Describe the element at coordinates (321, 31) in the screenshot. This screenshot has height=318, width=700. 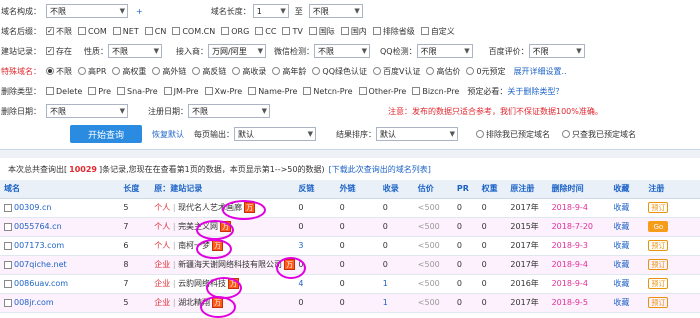
I see `suffix-opts-option: 国际` at that location.